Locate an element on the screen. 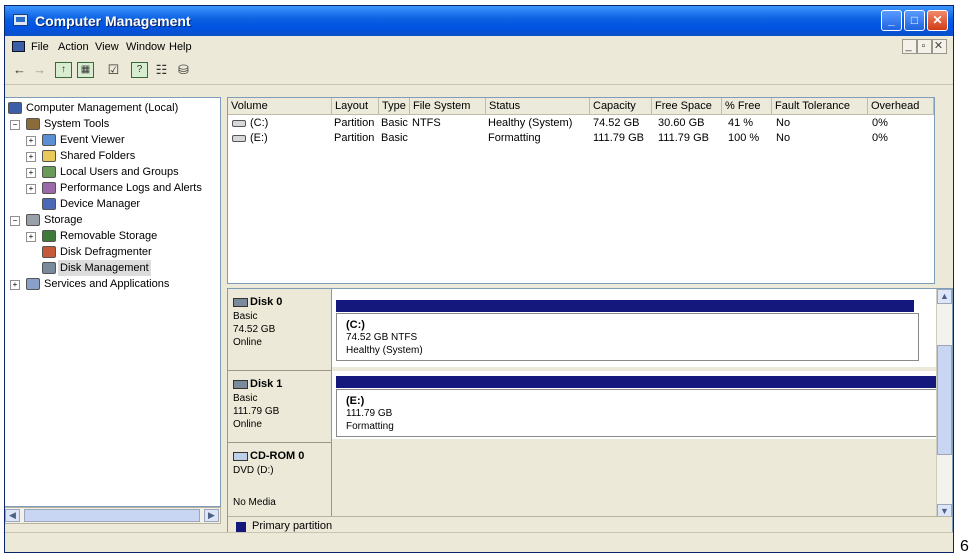 The height and width of the screenshot is (559, 976). cell-volume: (C:) is located at coordinates (259, 123).